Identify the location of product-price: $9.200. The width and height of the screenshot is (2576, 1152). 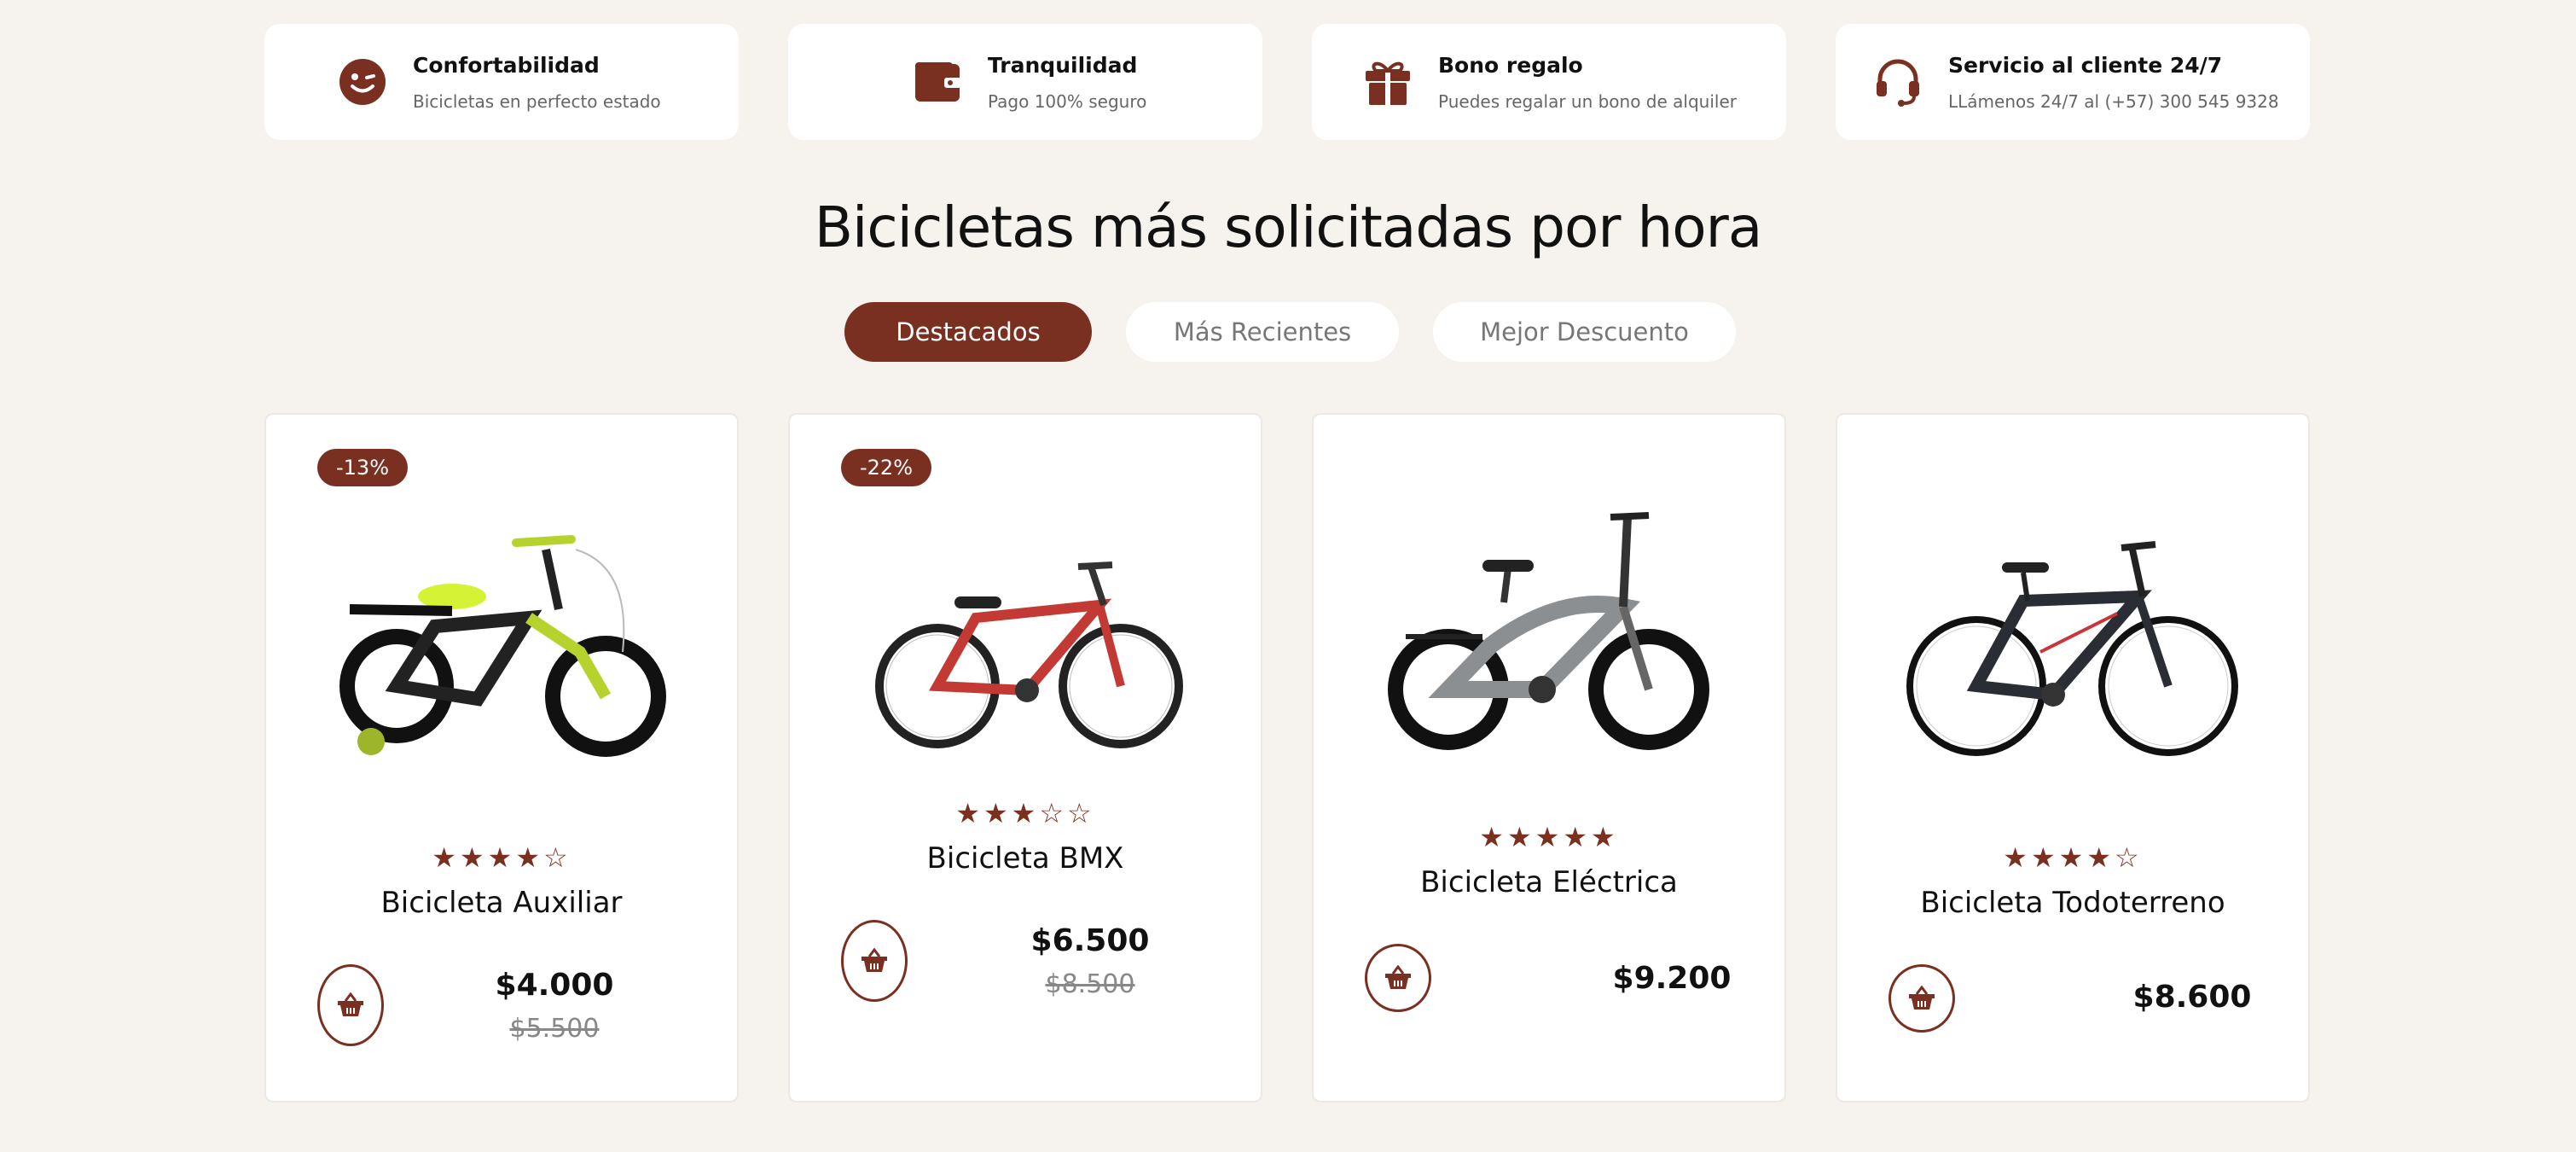
(1672, 979).